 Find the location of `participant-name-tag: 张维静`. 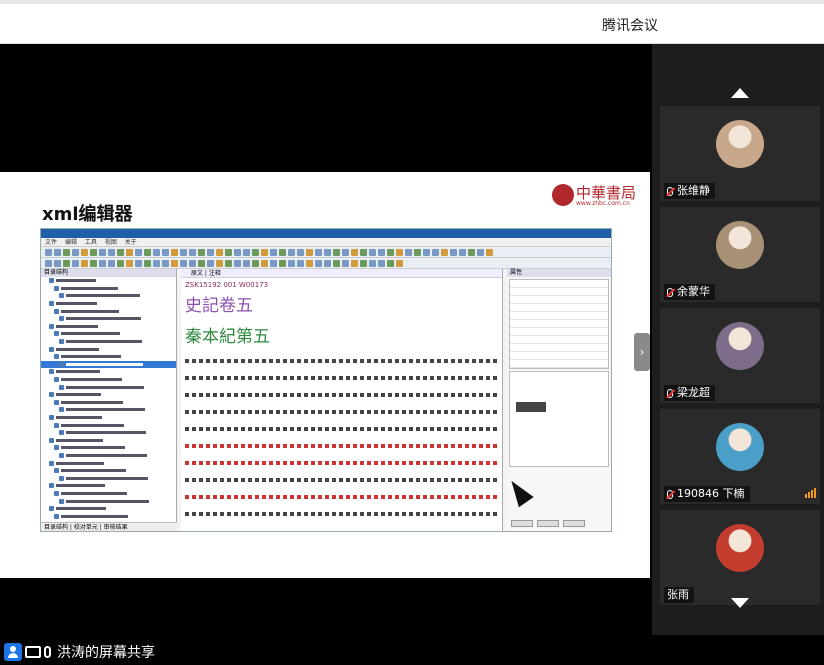

participant-name-tag: 张维静 is located at coordinates (689, 191).